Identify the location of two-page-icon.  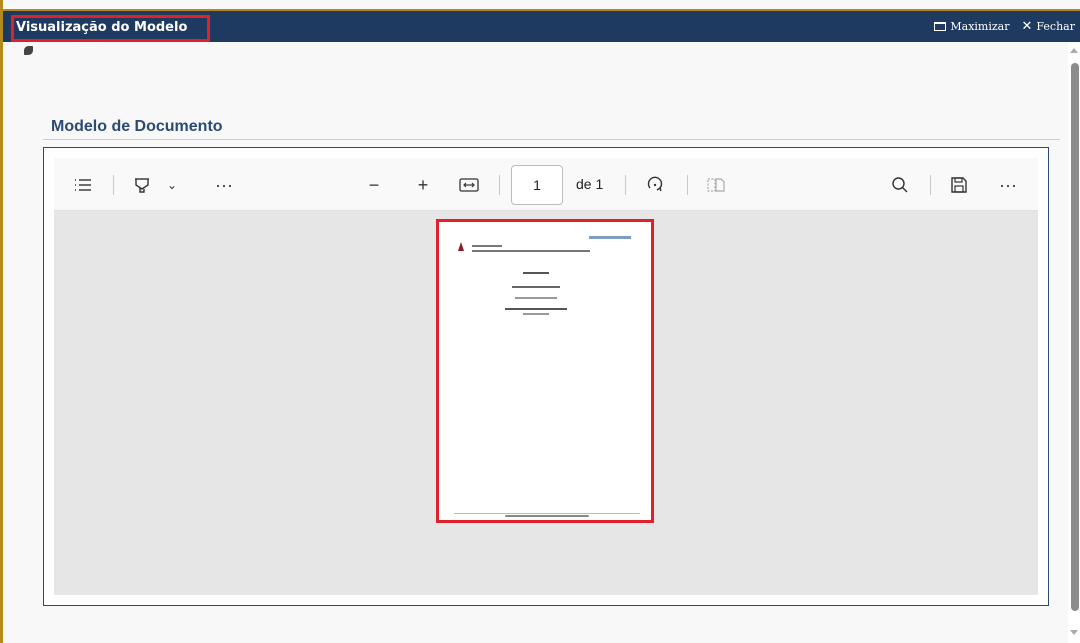
(716, 185).